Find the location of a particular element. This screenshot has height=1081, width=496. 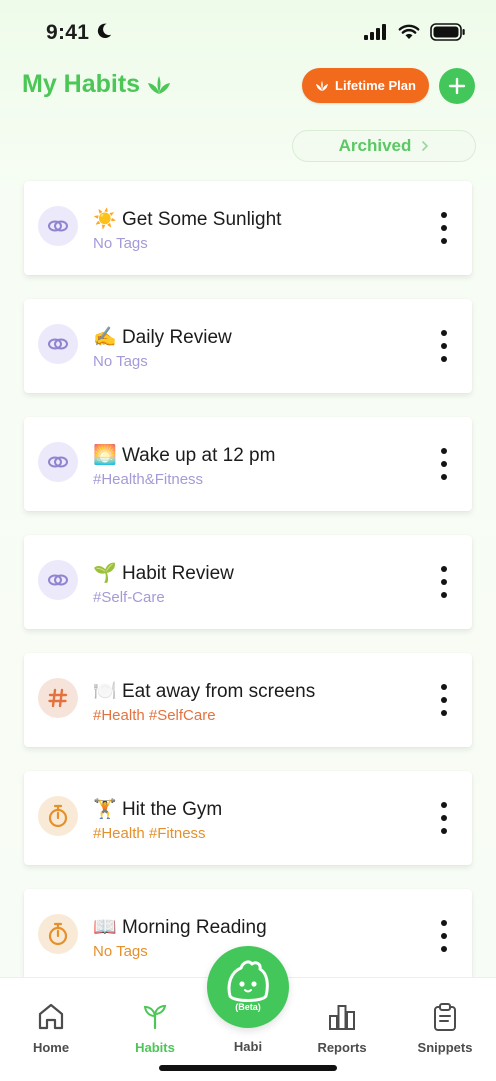

nav-habits-label: Habits is located at coordinates (155, 1047).